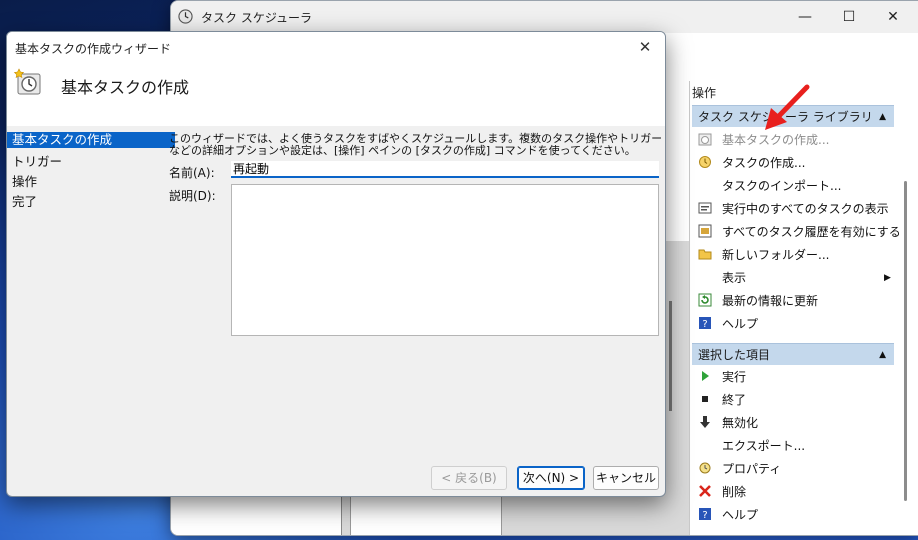 The height and width of the screenshot is (540, 918). What do you see at coordinates (705, 231) in the screenshot?
I see `task-history-icon` at bounding box center [705, 231].